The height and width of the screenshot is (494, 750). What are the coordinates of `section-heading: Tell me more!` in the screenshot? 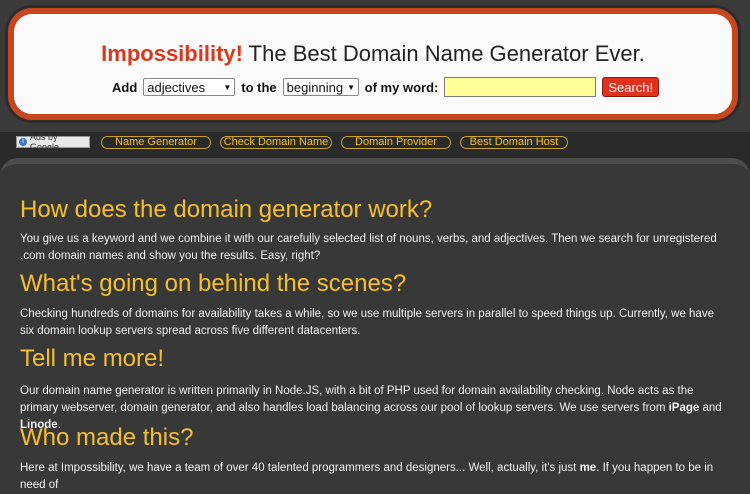 It's located at (92, 358).